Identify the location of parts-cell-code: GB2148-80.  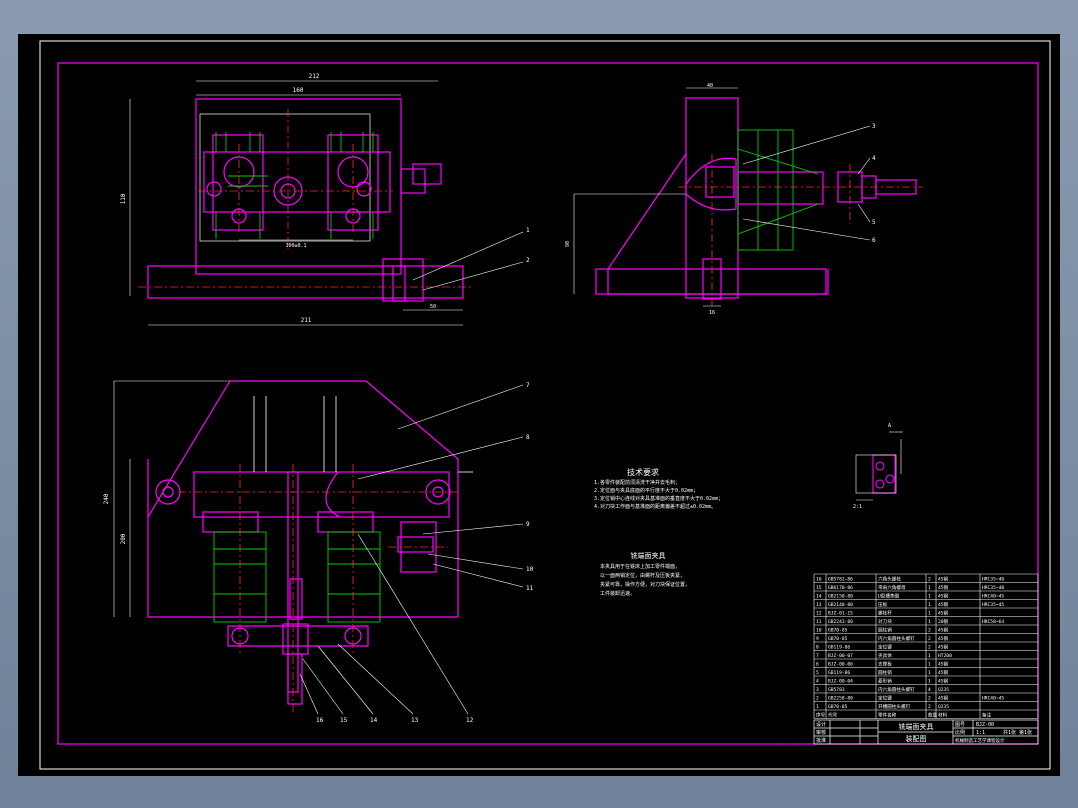
(840, 605).